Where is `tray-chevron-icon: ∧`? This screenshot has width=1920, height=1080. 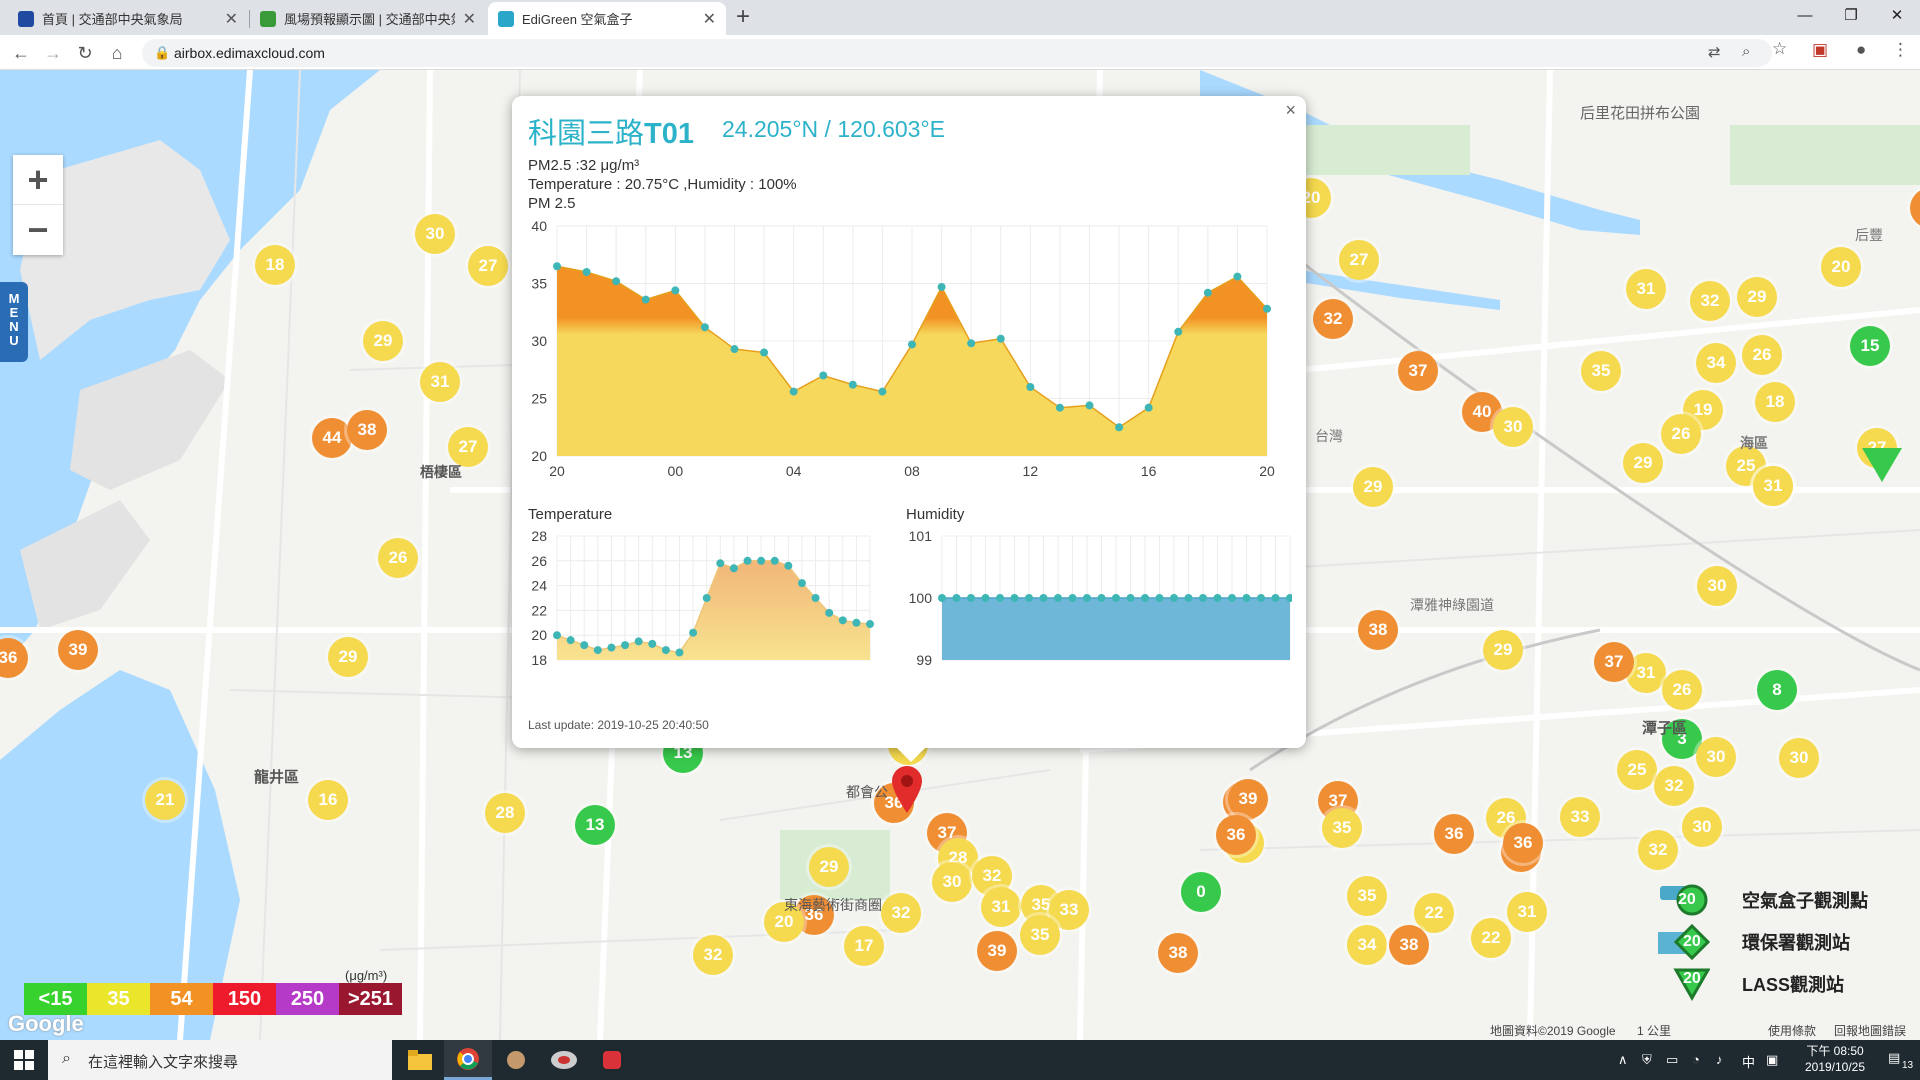 tray-chevron-icon: ∧ is located at coordinates (1623, 1060).